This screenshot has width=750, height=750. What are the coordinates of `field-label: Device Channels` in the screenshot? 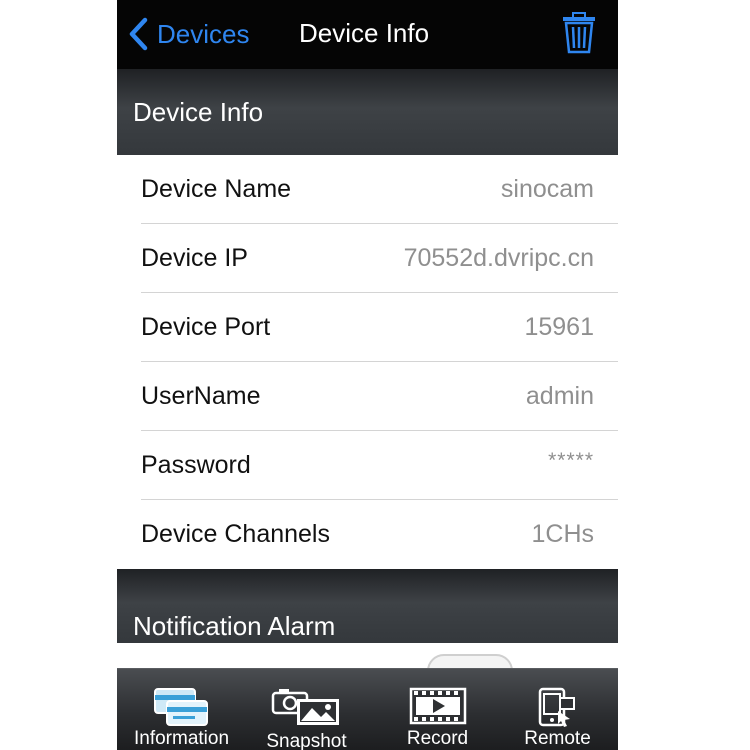 It's located at (235, 534).